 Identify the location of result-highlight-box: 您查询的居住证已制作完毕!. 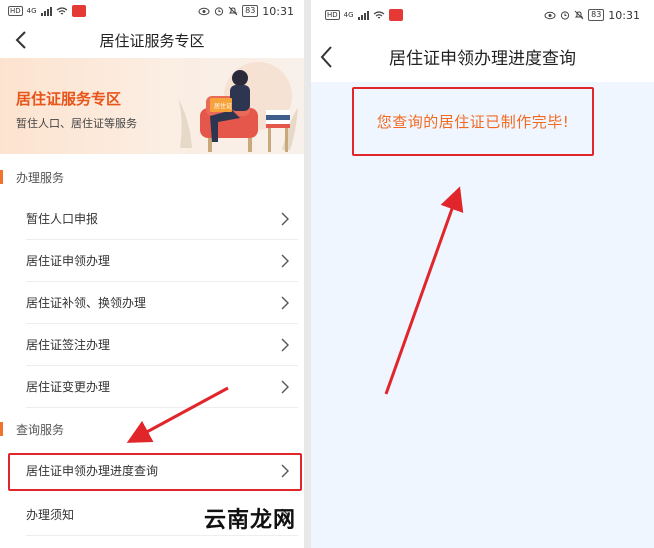
(473, 121).